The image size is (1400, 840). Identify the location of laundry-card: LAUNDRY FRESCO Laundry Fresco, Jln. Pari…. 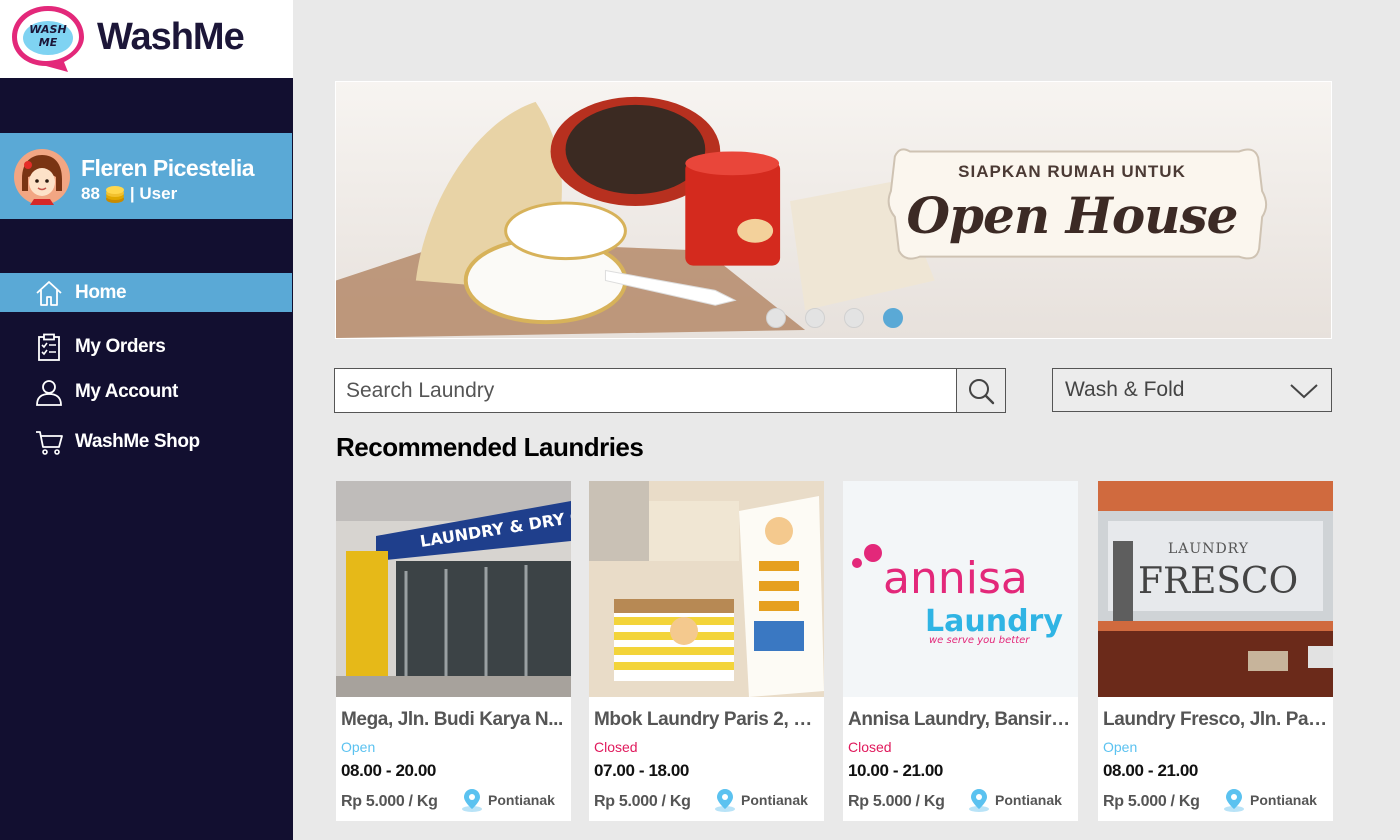
(1215, 651).